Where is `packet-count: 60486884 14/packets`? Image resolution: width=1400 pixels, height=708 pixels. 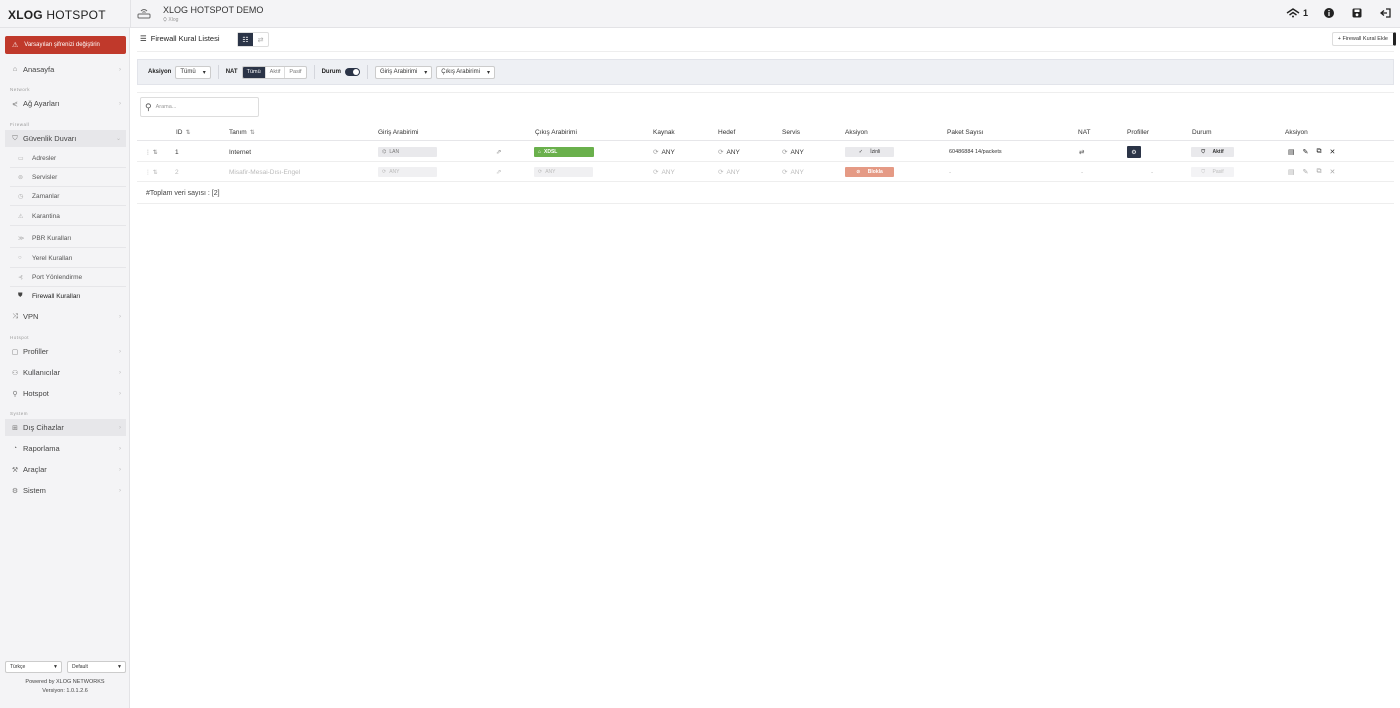
packet-count: 60486884 14/packets is located at coordinates (975, 152).